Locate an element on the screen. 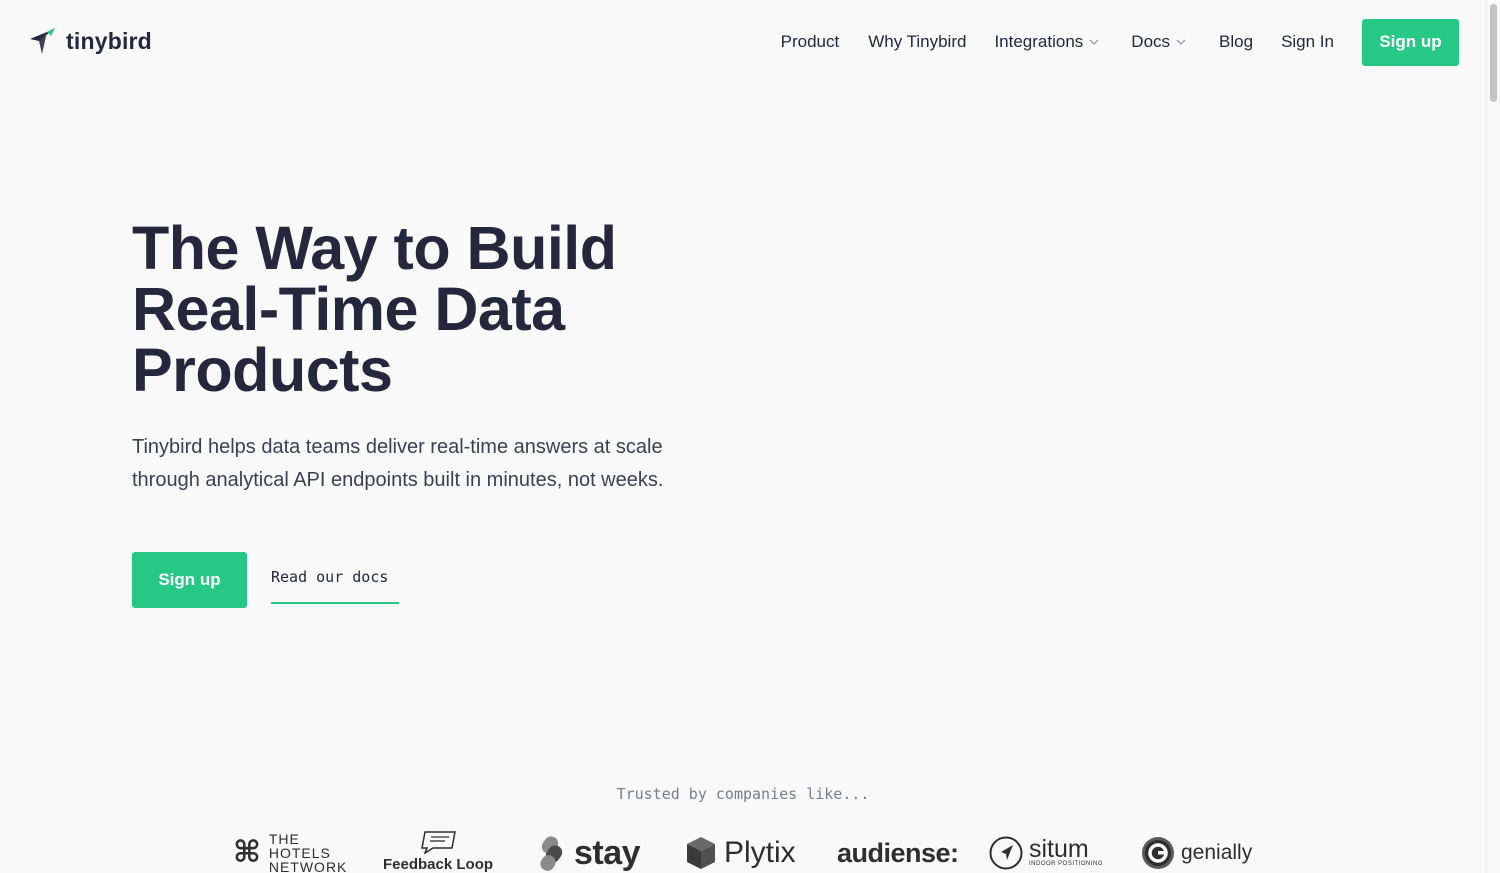  logo-audiense: audiense: is located at coordinates (898, 853).